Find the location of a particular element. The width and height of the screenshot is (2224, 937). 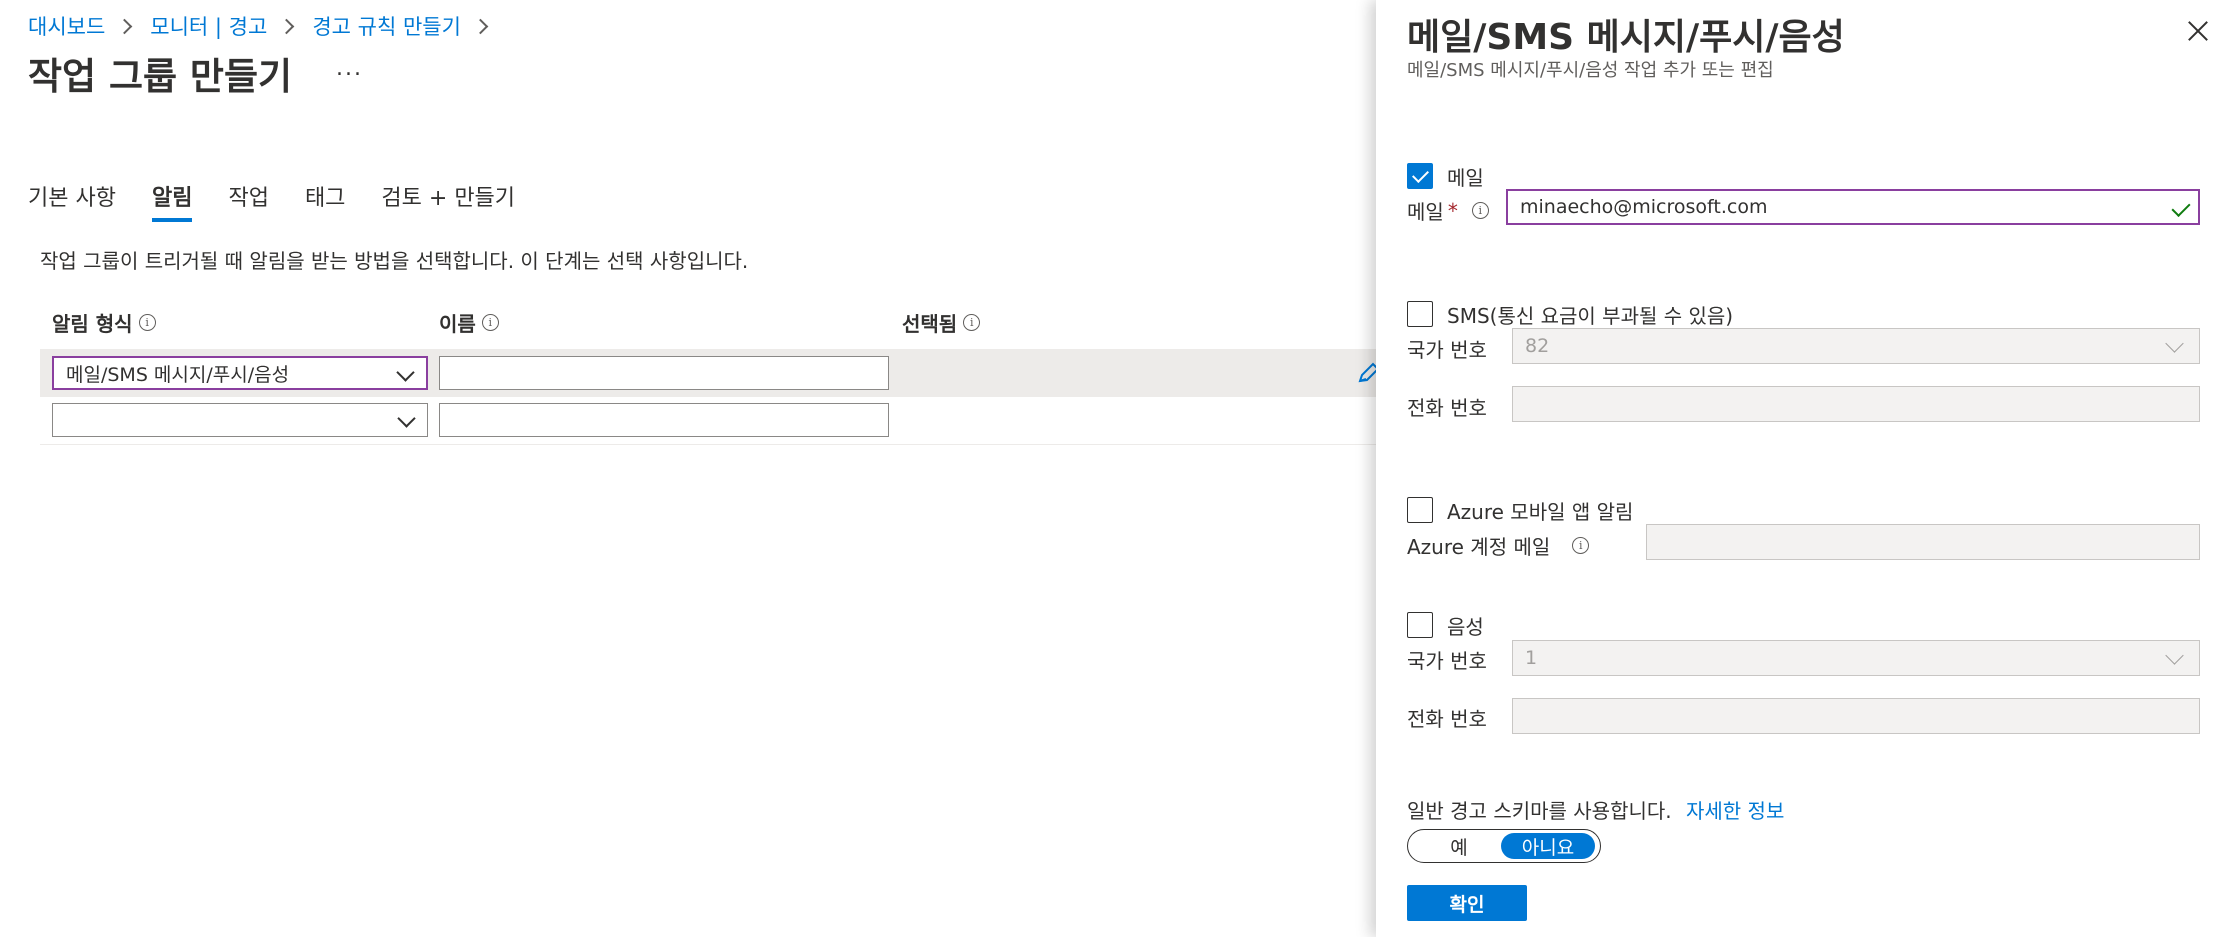

sms-checkbox is located at coordinates (1420, 314).